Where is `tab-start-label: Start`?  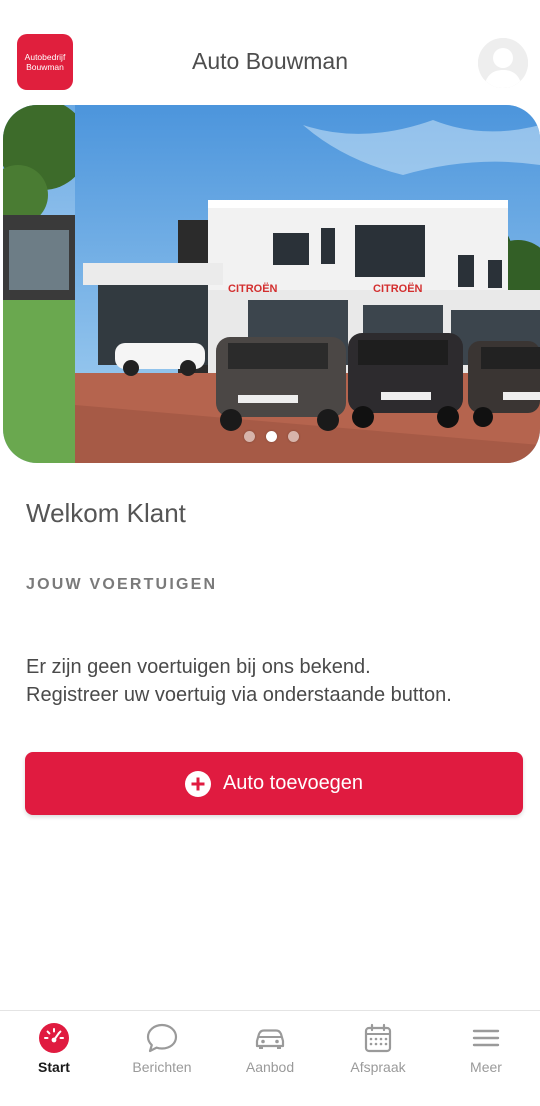
tab-start-label: Start is located at coordinates (54, 1067).